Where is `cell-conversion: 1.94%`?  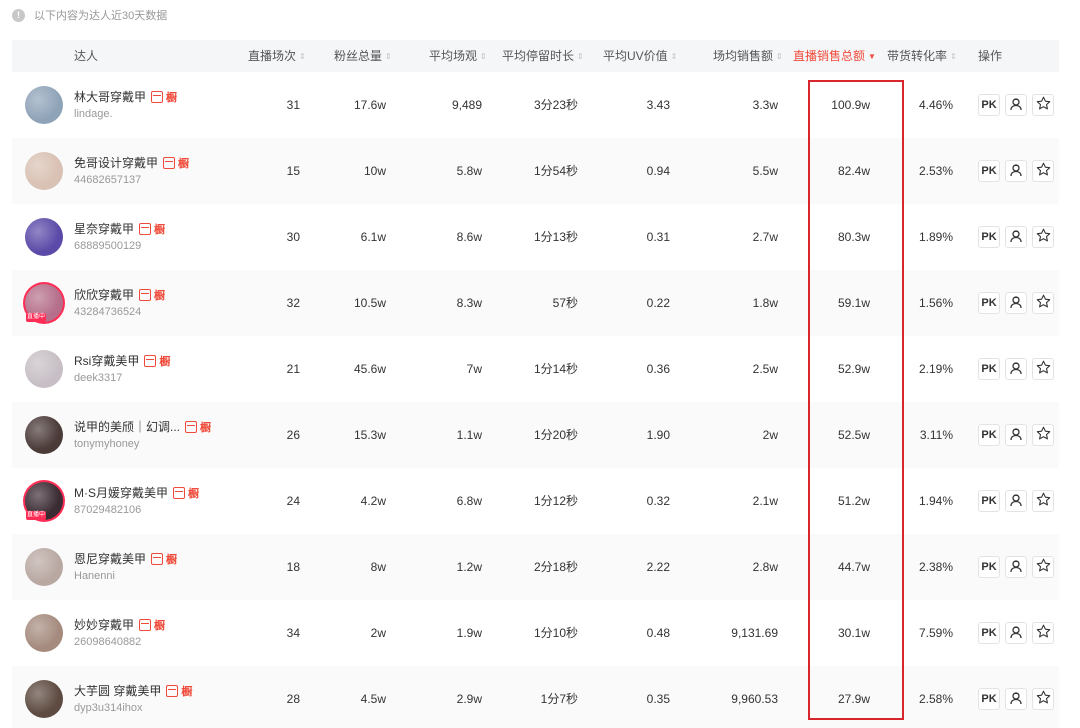 cell-conversion: 1.94% is located at coordinates (935, 501).